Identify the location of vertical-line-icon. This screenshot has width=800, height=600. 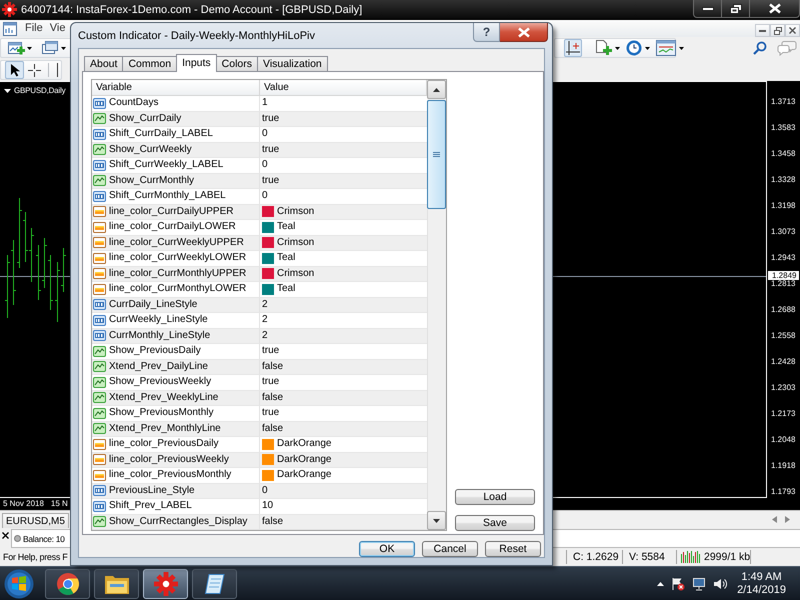
(57, 70).